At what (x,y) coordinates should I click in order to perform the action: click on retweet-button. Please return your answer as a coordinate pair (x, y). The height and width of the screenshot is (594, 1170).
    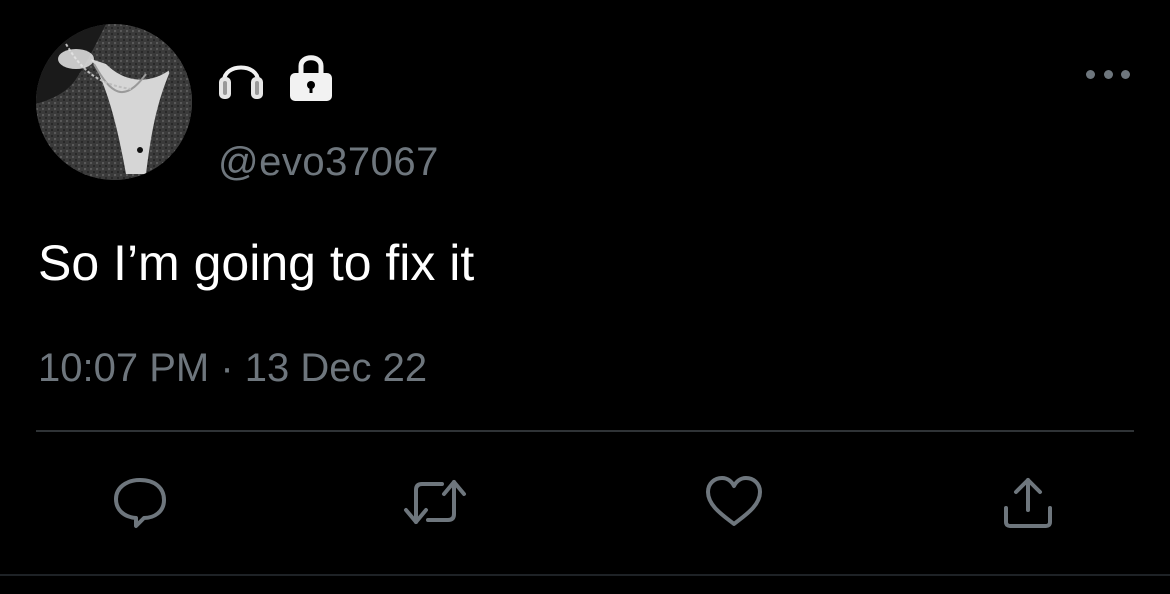
    Looking at the image, I should click on (434, 502).